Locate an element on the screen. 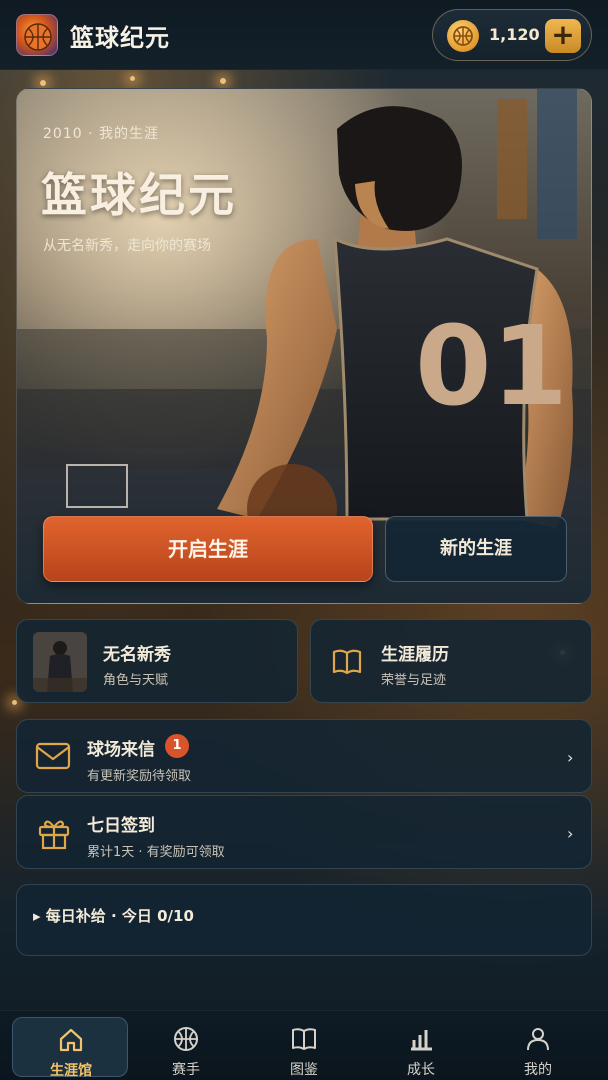 Image resolution: width=608 pixels, height=1080 pixels. nav-label: 赛手 is located at coordinates (186, 1070).